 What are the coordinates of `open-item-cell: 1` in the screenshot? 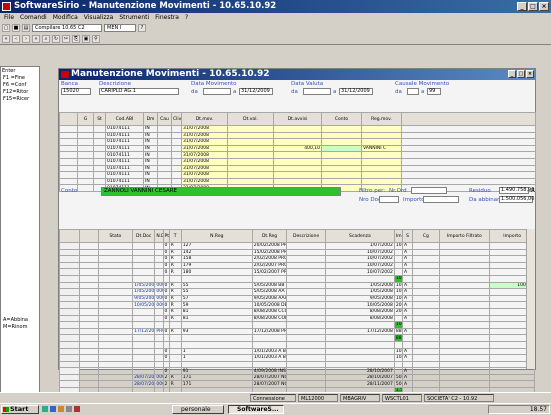 It's located at (216, 351).